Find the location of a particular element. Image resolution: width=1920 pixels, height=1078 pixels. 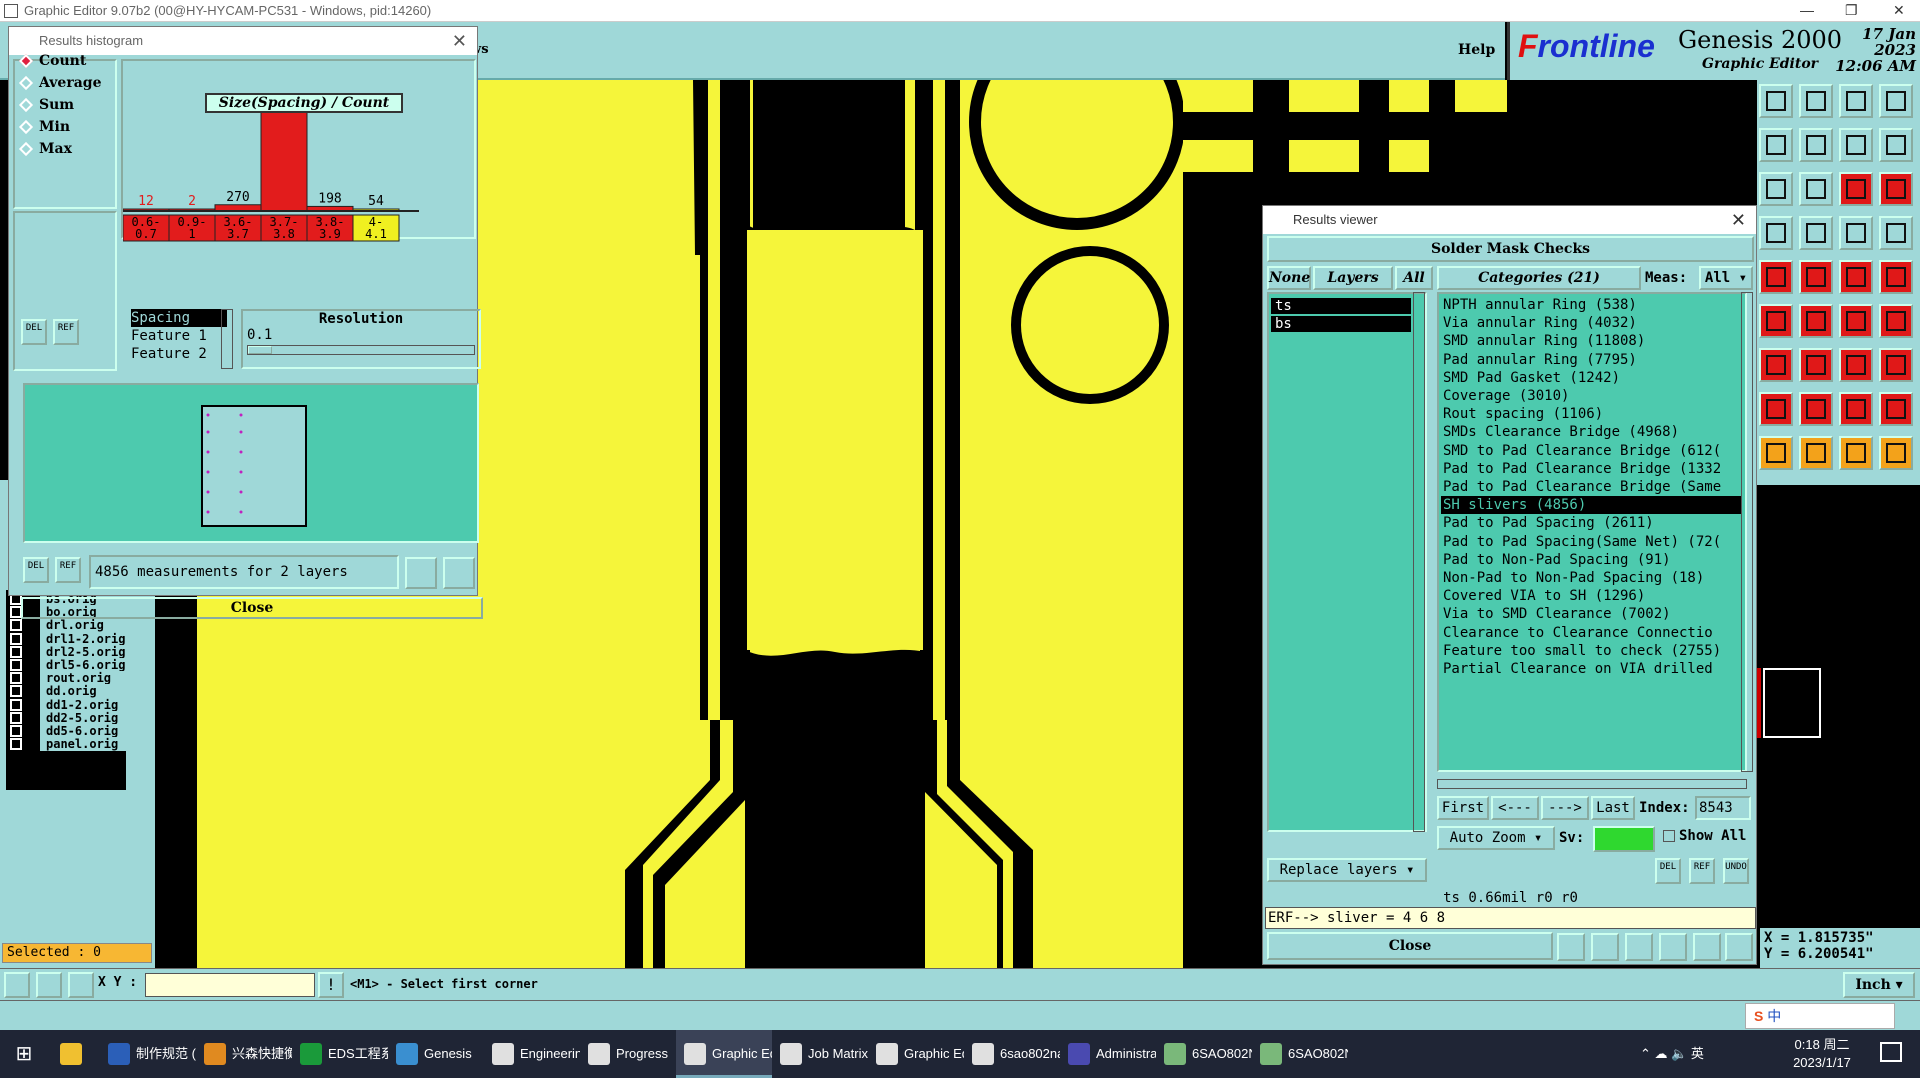

none-button: None is located at coordinates (1289, 278).